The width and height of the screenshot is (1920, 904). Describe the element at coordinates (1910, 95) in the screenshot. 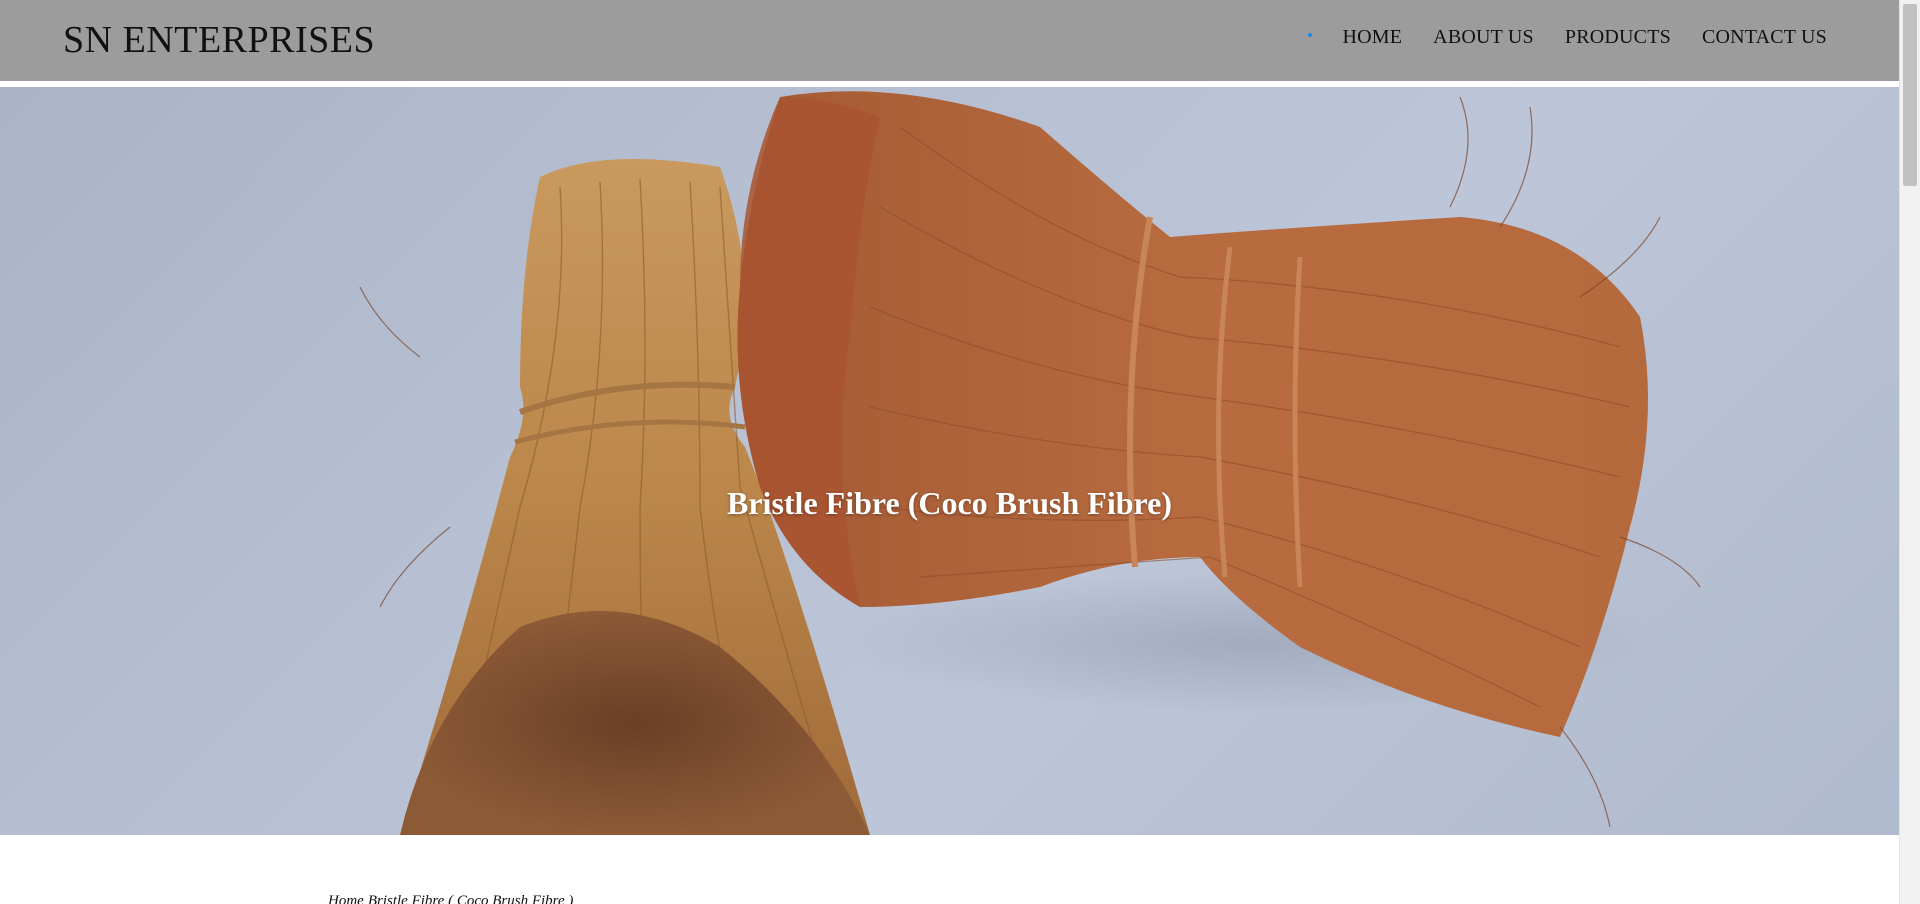

I see `scrollbar-thumb` at that location.